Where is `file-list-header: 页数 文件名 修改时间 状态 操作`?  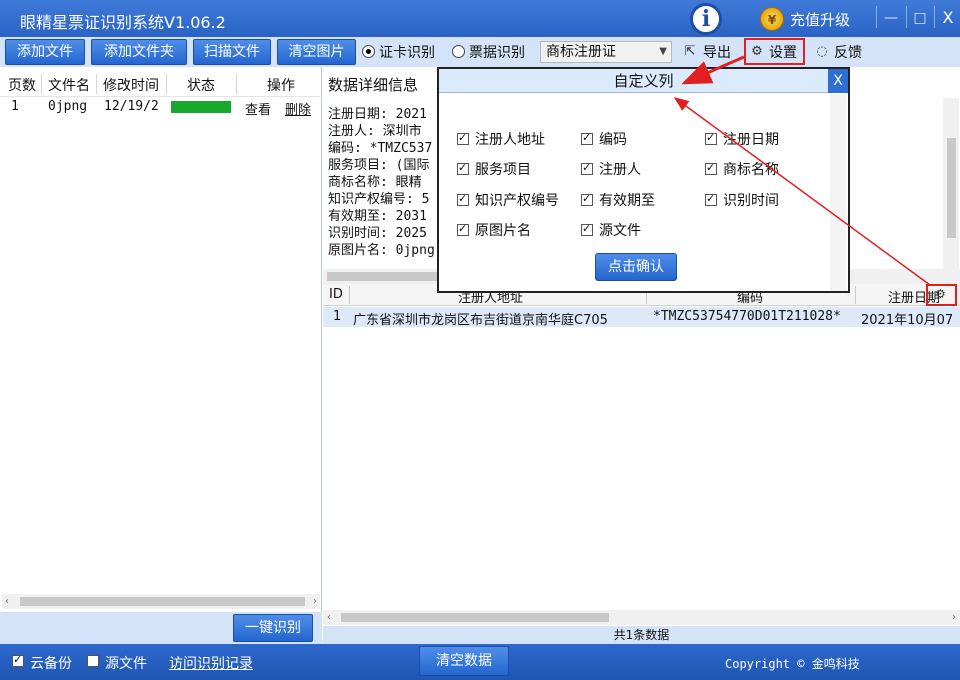
file-list-header: 页数 文件名 修改时间 状态 操作 is located at coordinates (161, 84).